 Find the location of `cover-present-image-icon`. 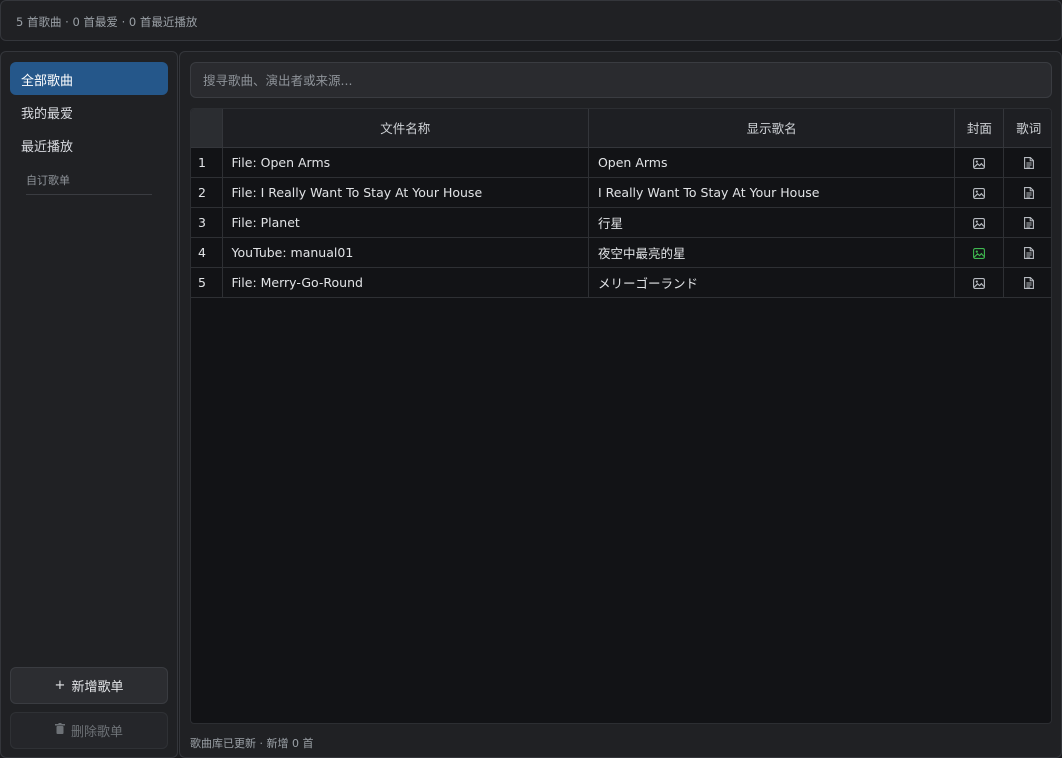

cover-present-image-icon is located at coordinates (979, 252).